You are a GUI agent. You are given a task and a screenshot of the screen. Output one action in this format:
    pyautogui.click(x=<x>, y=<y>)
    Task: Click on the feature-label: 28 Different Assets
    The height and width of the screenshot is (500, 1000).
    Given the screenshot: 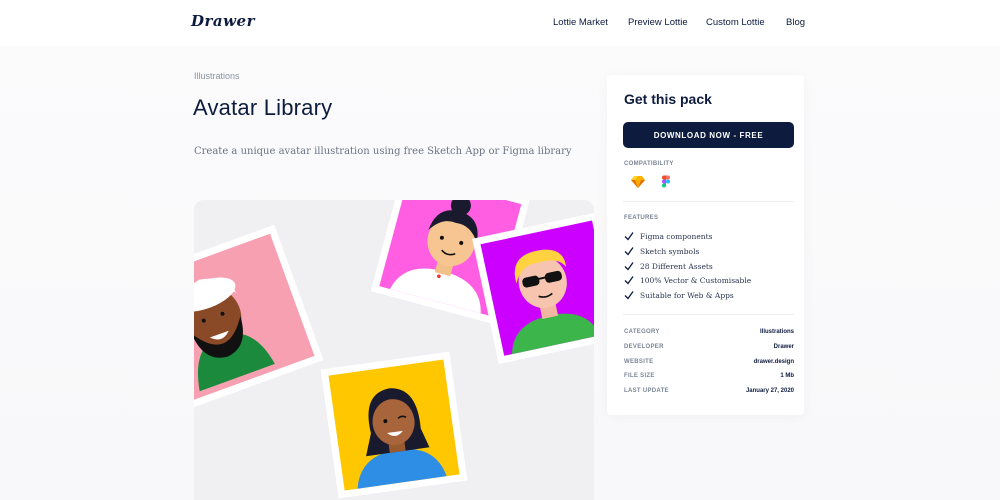 What is the action you would take?
    pyautogui.click(x=676, y=266)
    